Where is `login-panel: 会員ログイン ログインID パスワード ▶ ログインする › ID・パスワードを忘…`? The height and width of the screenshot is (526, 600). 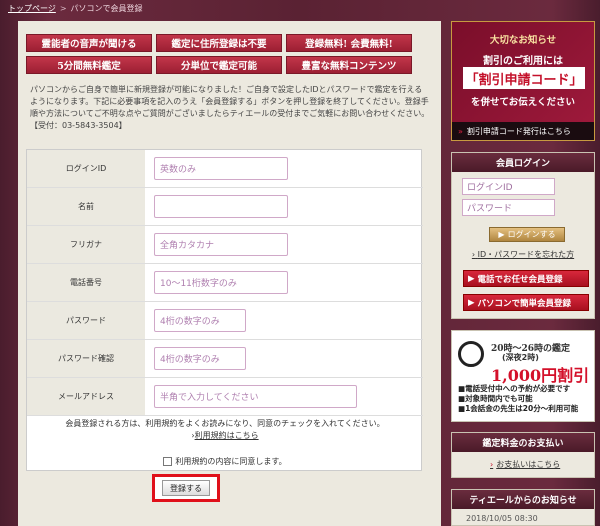
login-panel: 会員ログイン ログインID パスワード ▶ ログインする › ID・パスワードを忘… is located at coordinates (523, 235).